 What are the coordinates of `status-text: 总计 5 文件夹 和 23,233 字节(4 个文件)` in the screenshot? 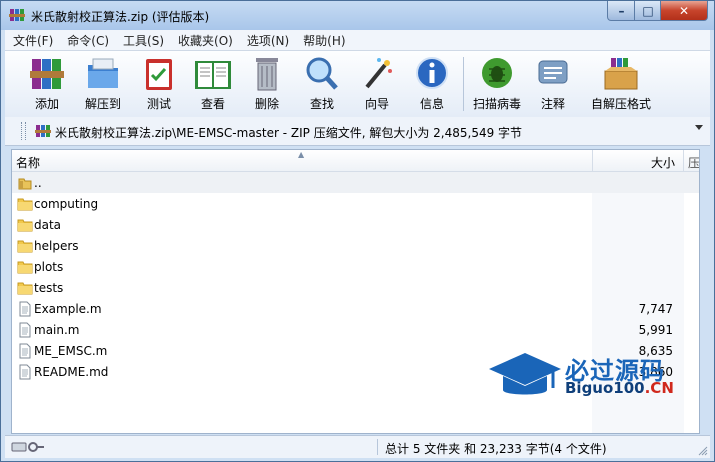 It's located at (496, 449).